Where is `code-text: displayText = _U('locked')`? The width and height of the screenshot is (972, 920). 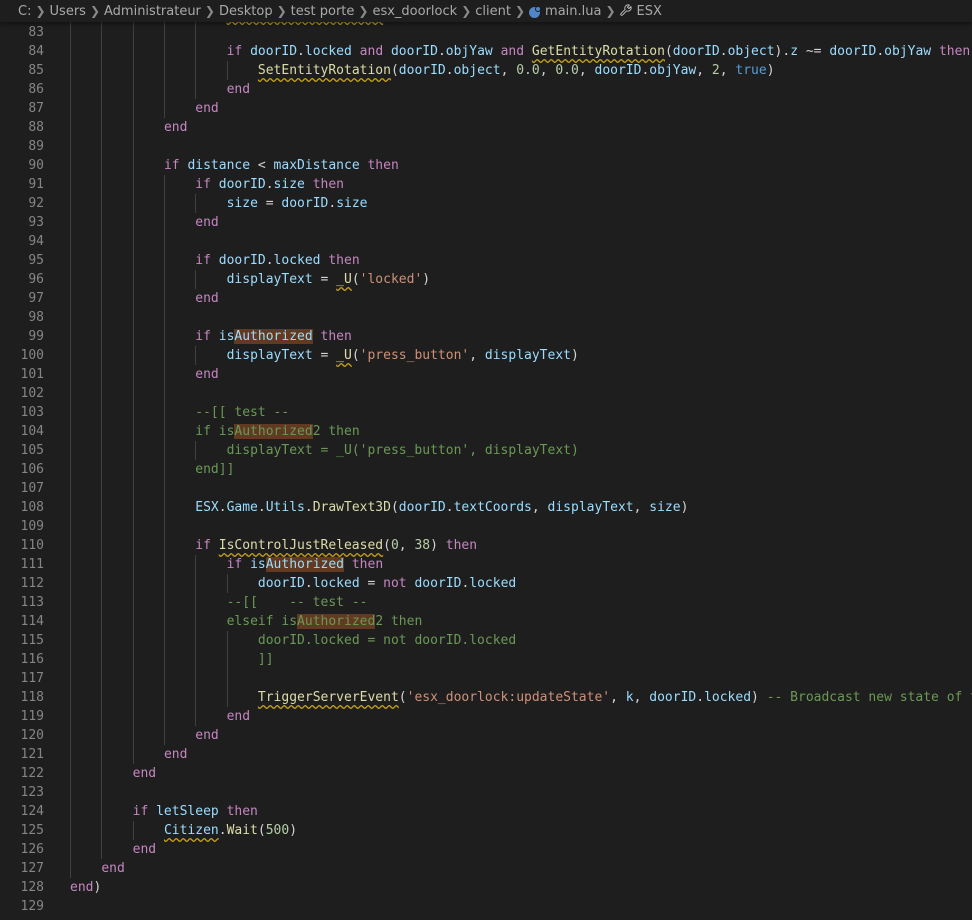 code-text: displayText = _U('locked') is located at coordinates (329, 279).